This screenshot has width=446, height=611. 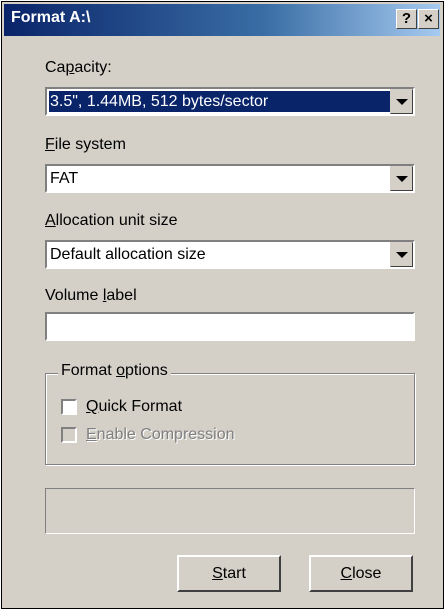 I want to click on allocation-dropdown-button, so click(x=401, y=254).